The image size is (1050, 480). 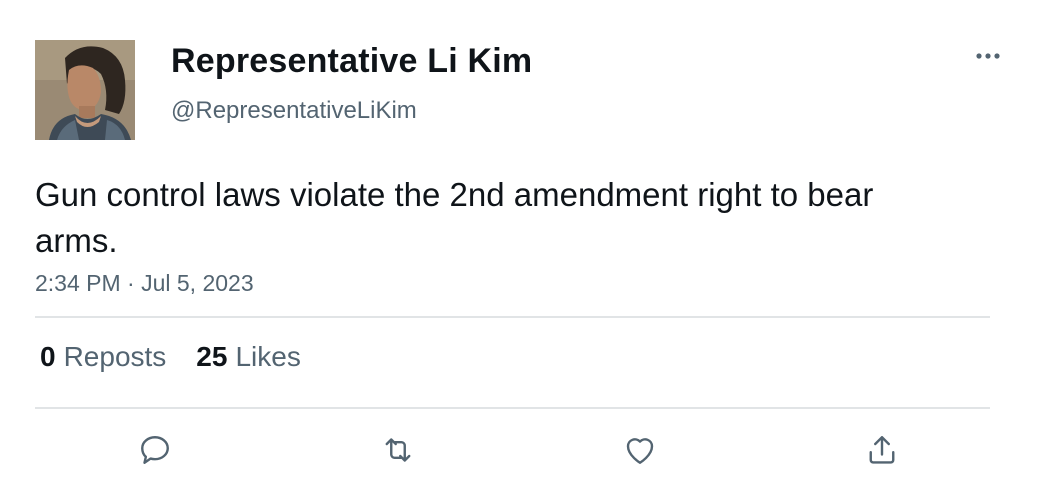 I want to click on likes-stat: 25 Likes, so click(x=248, y=357).